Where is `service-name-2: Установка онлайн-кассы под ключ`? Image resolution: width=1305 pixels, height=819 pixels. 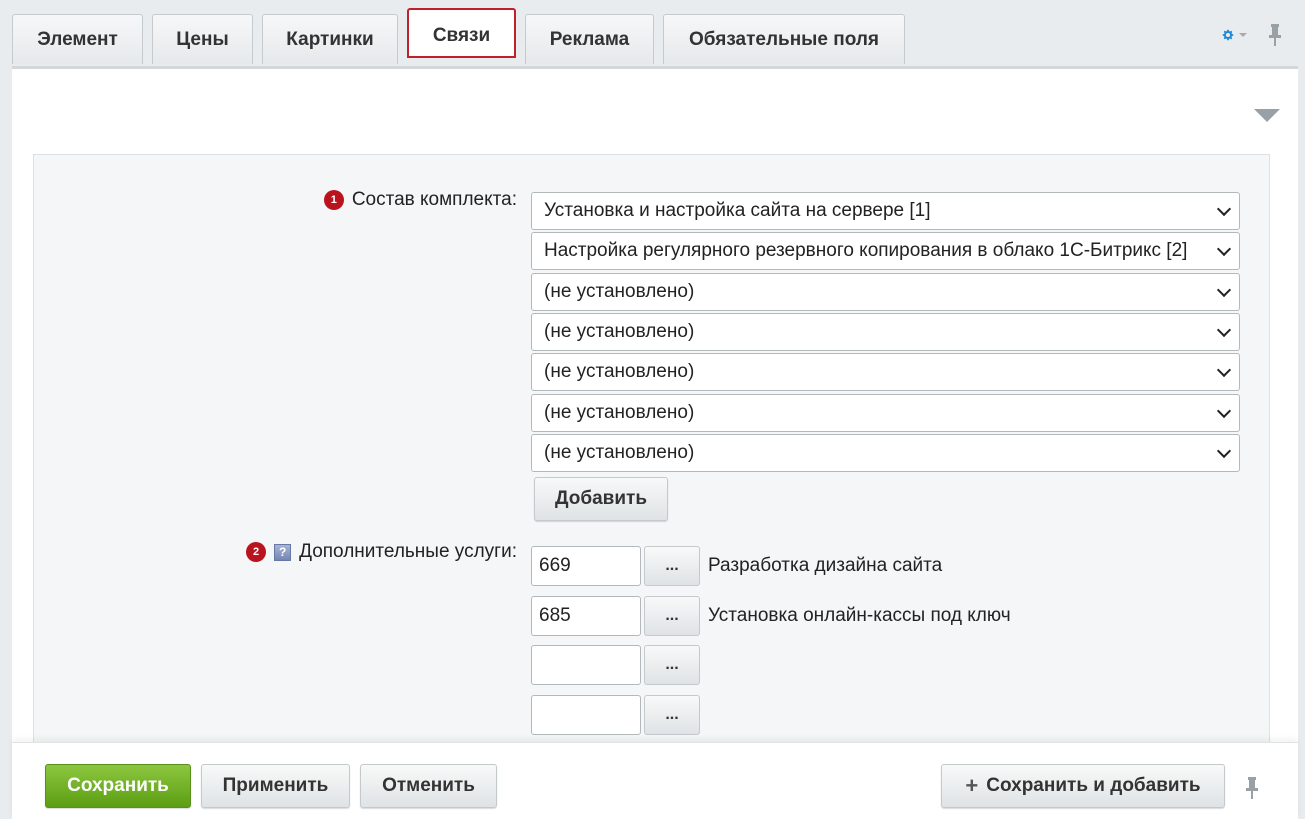
service-name-2: Установка онлайн-кассы под ключ is located at coordinates (859, 615).